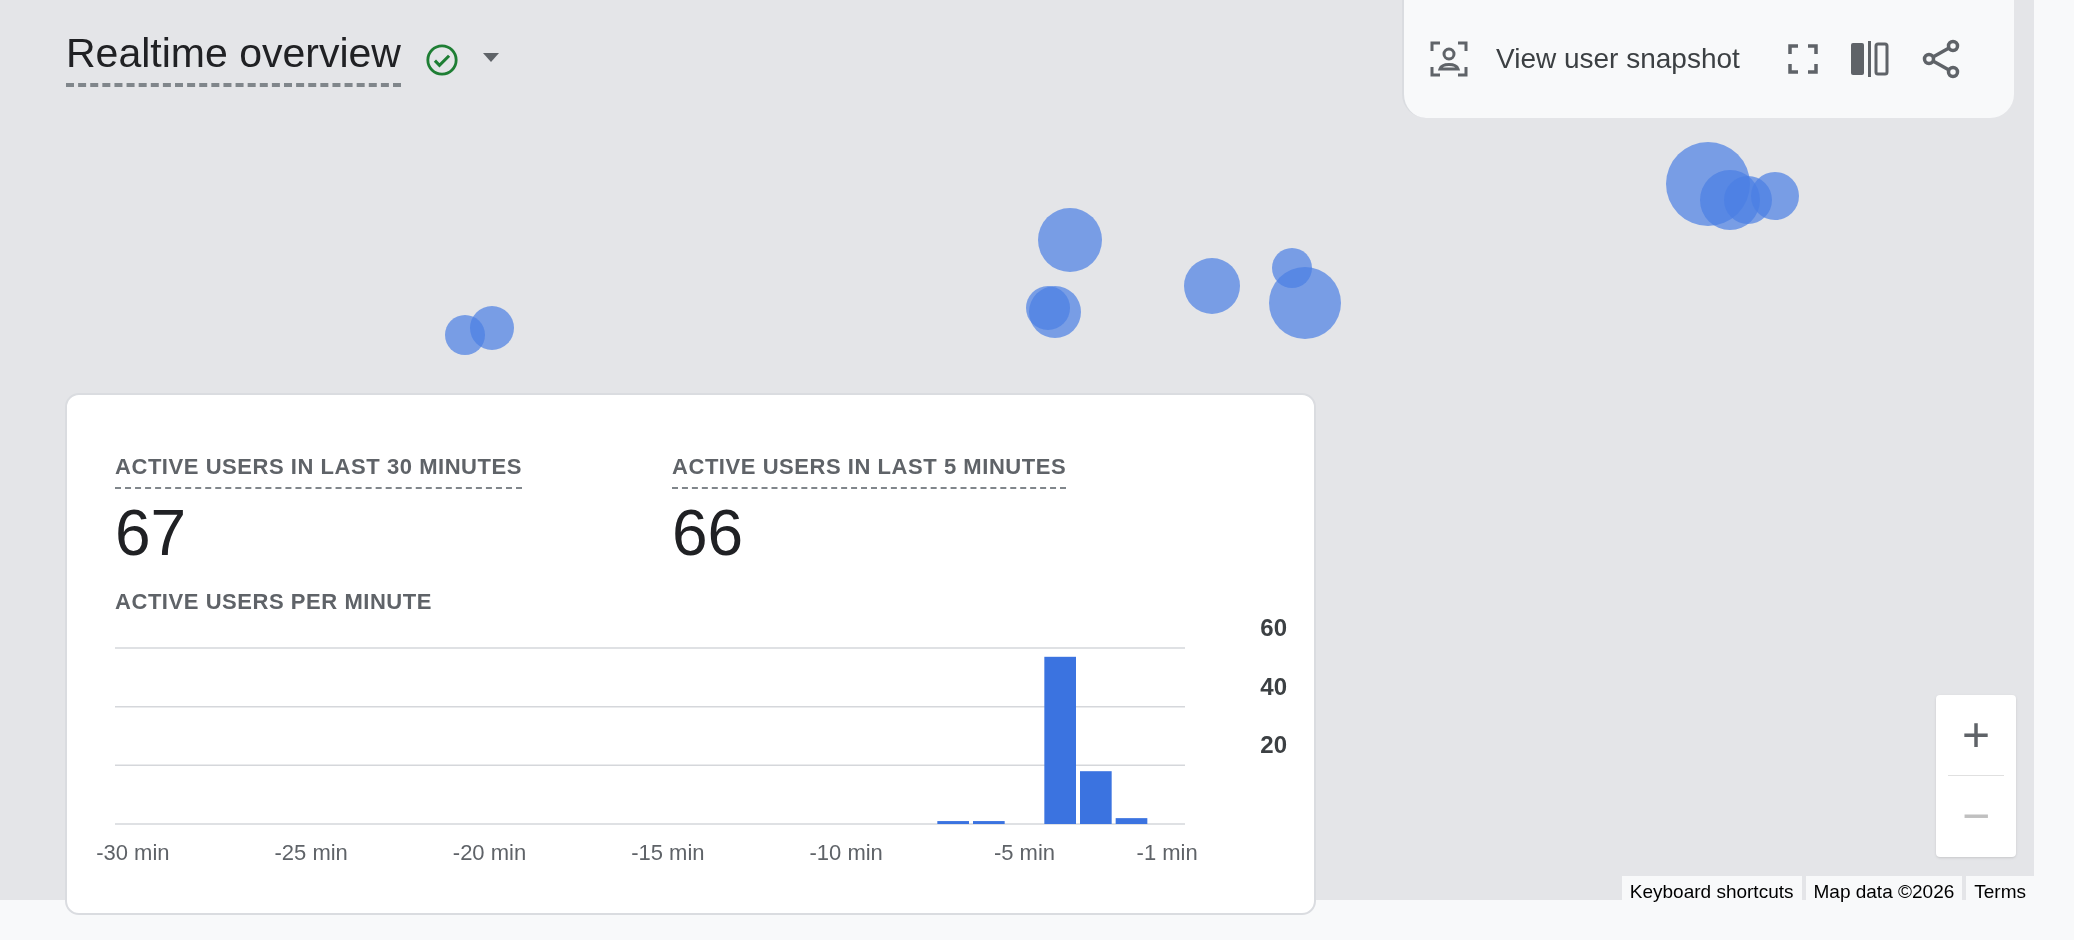 The height and width of the screenshot is (940, 2074). What do you see at coordinates (1167, 852) in the screenshot?
I see `x-axis-label: -1 min` at bounding box center [1167, 852].